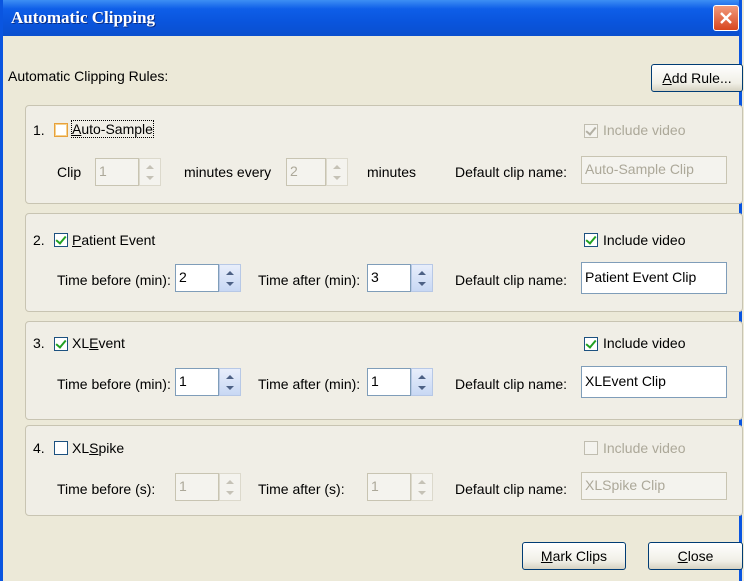  Describe the element at coordinates (654, 486) in the screenshot. I see `default-clip-name-input-xlspike: XLSpike Clip` at that location.